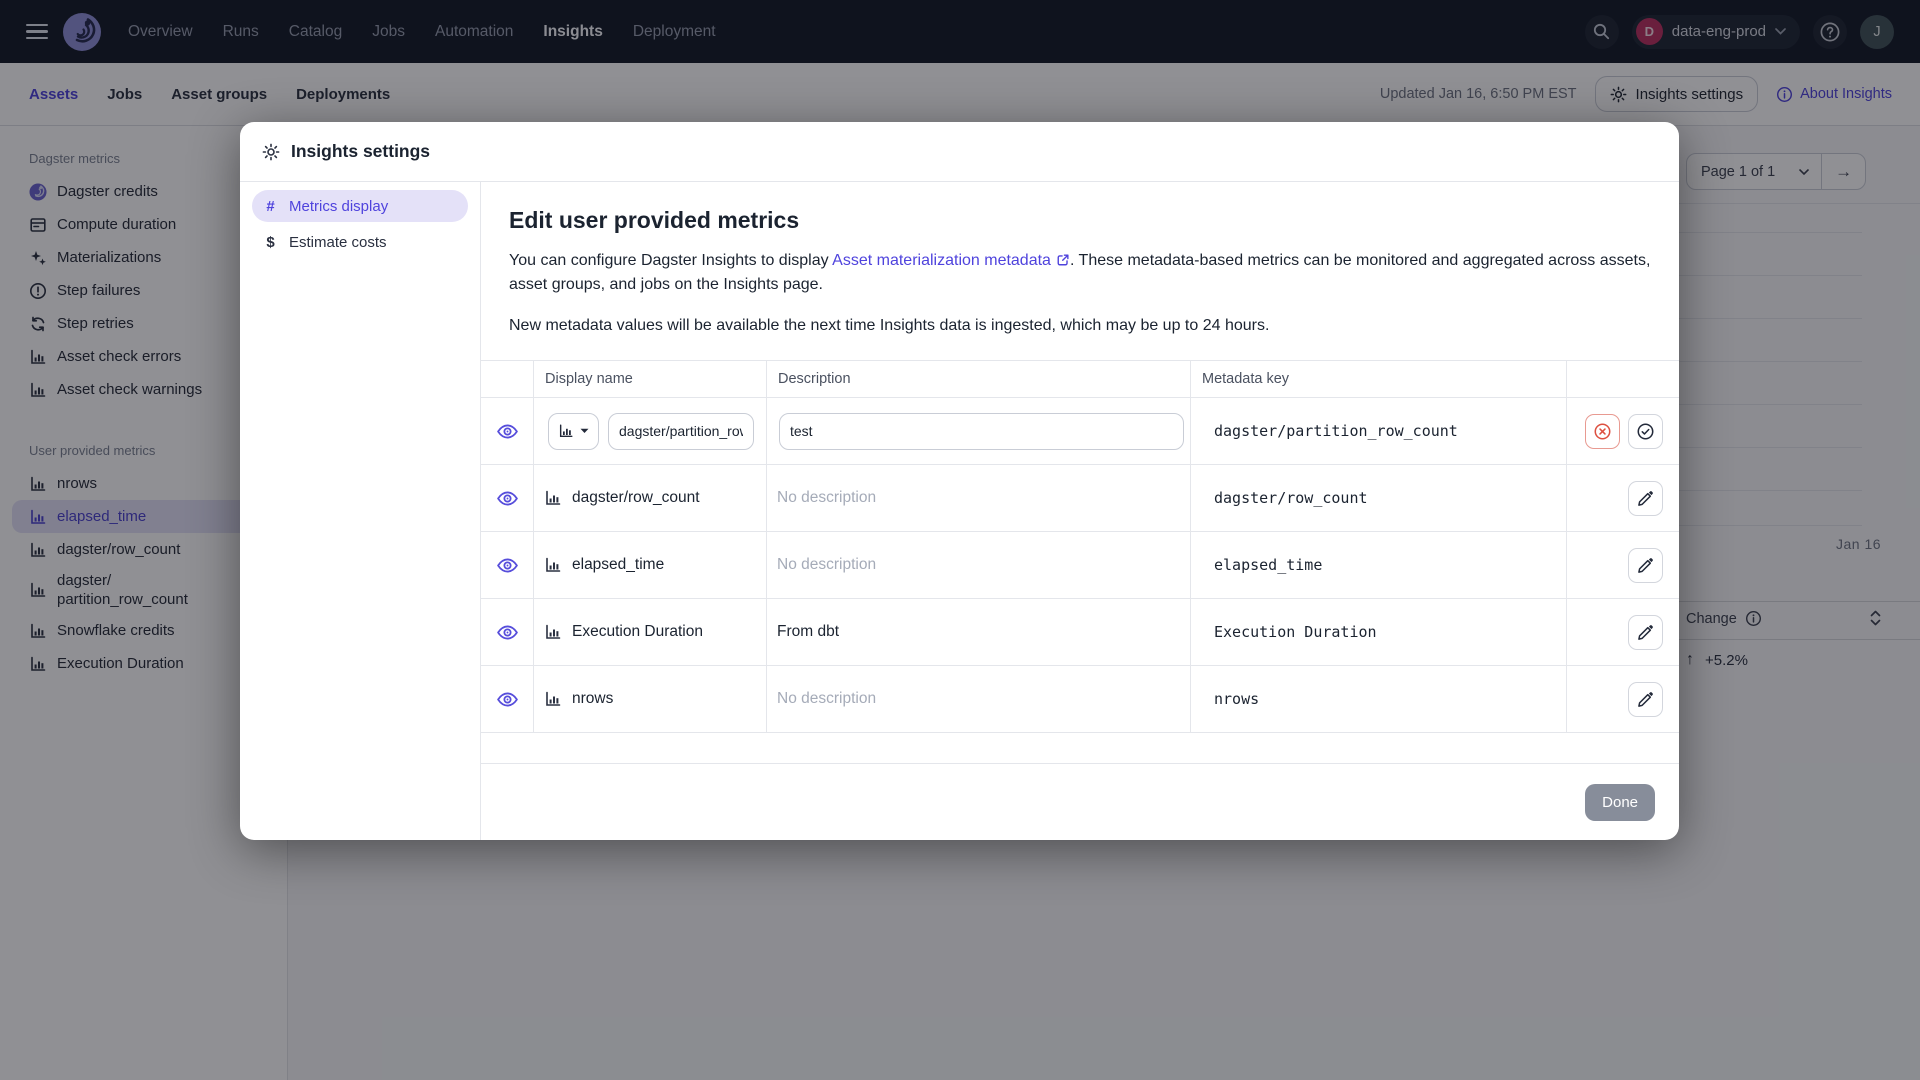 Image resolution: width=1920 pixels, height=1080 pixels. What do you see at coordinates (573, 431) in the screenshot?
I see `chart-type-dropdown` at bounding box center [573, 431].